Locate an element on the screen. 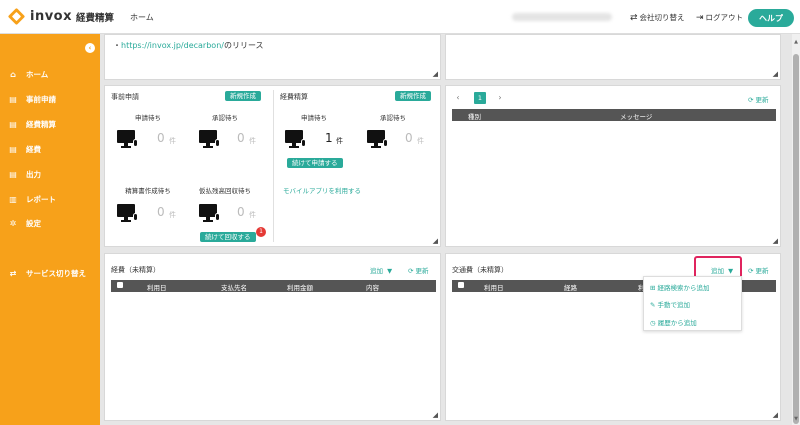  service-switch-label: サービス切り替え is located at coordinates (56, 273).